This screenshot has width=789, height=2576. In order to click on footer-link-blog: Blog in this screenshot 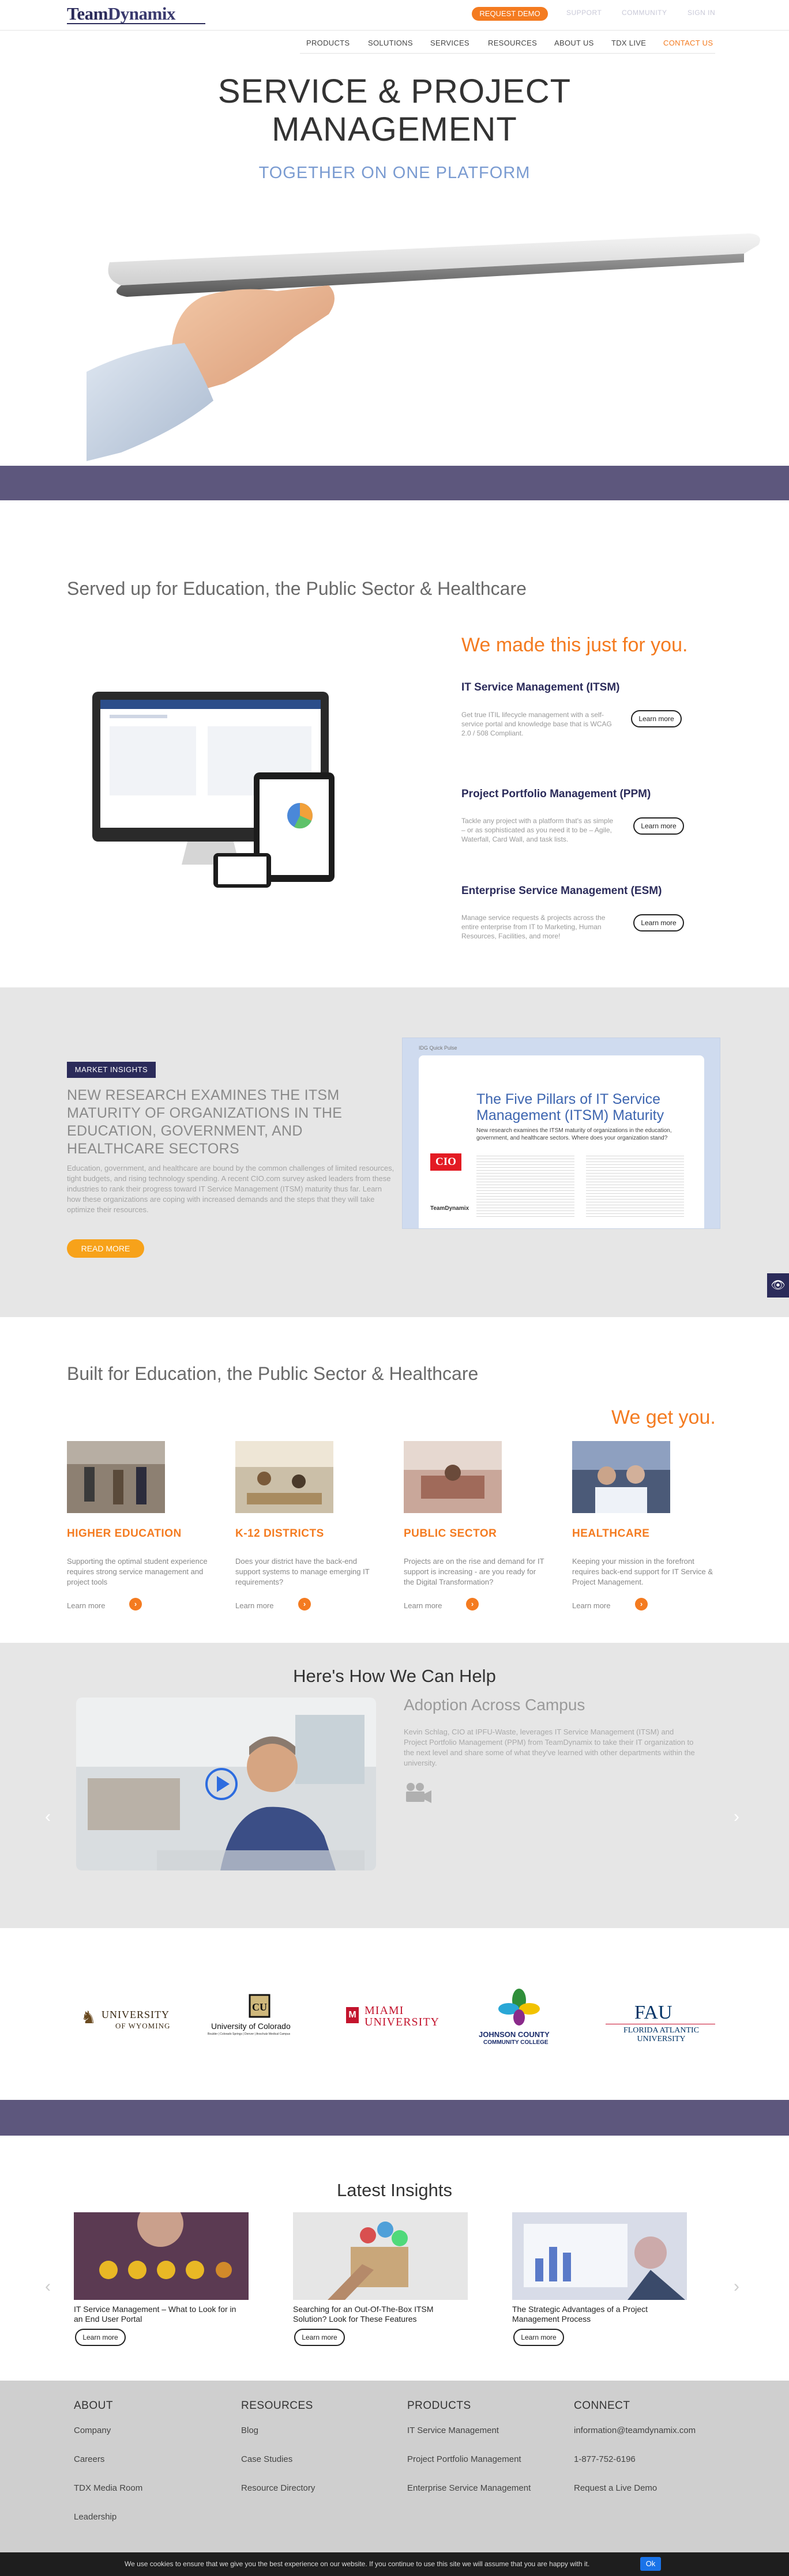, I will do `click(249, 2430)`.